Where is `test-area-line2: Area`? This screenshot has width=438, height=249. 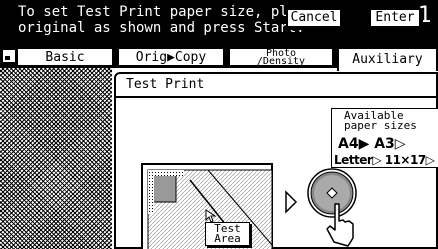 test-area-line2: Area is located at coordinates (227, 238).